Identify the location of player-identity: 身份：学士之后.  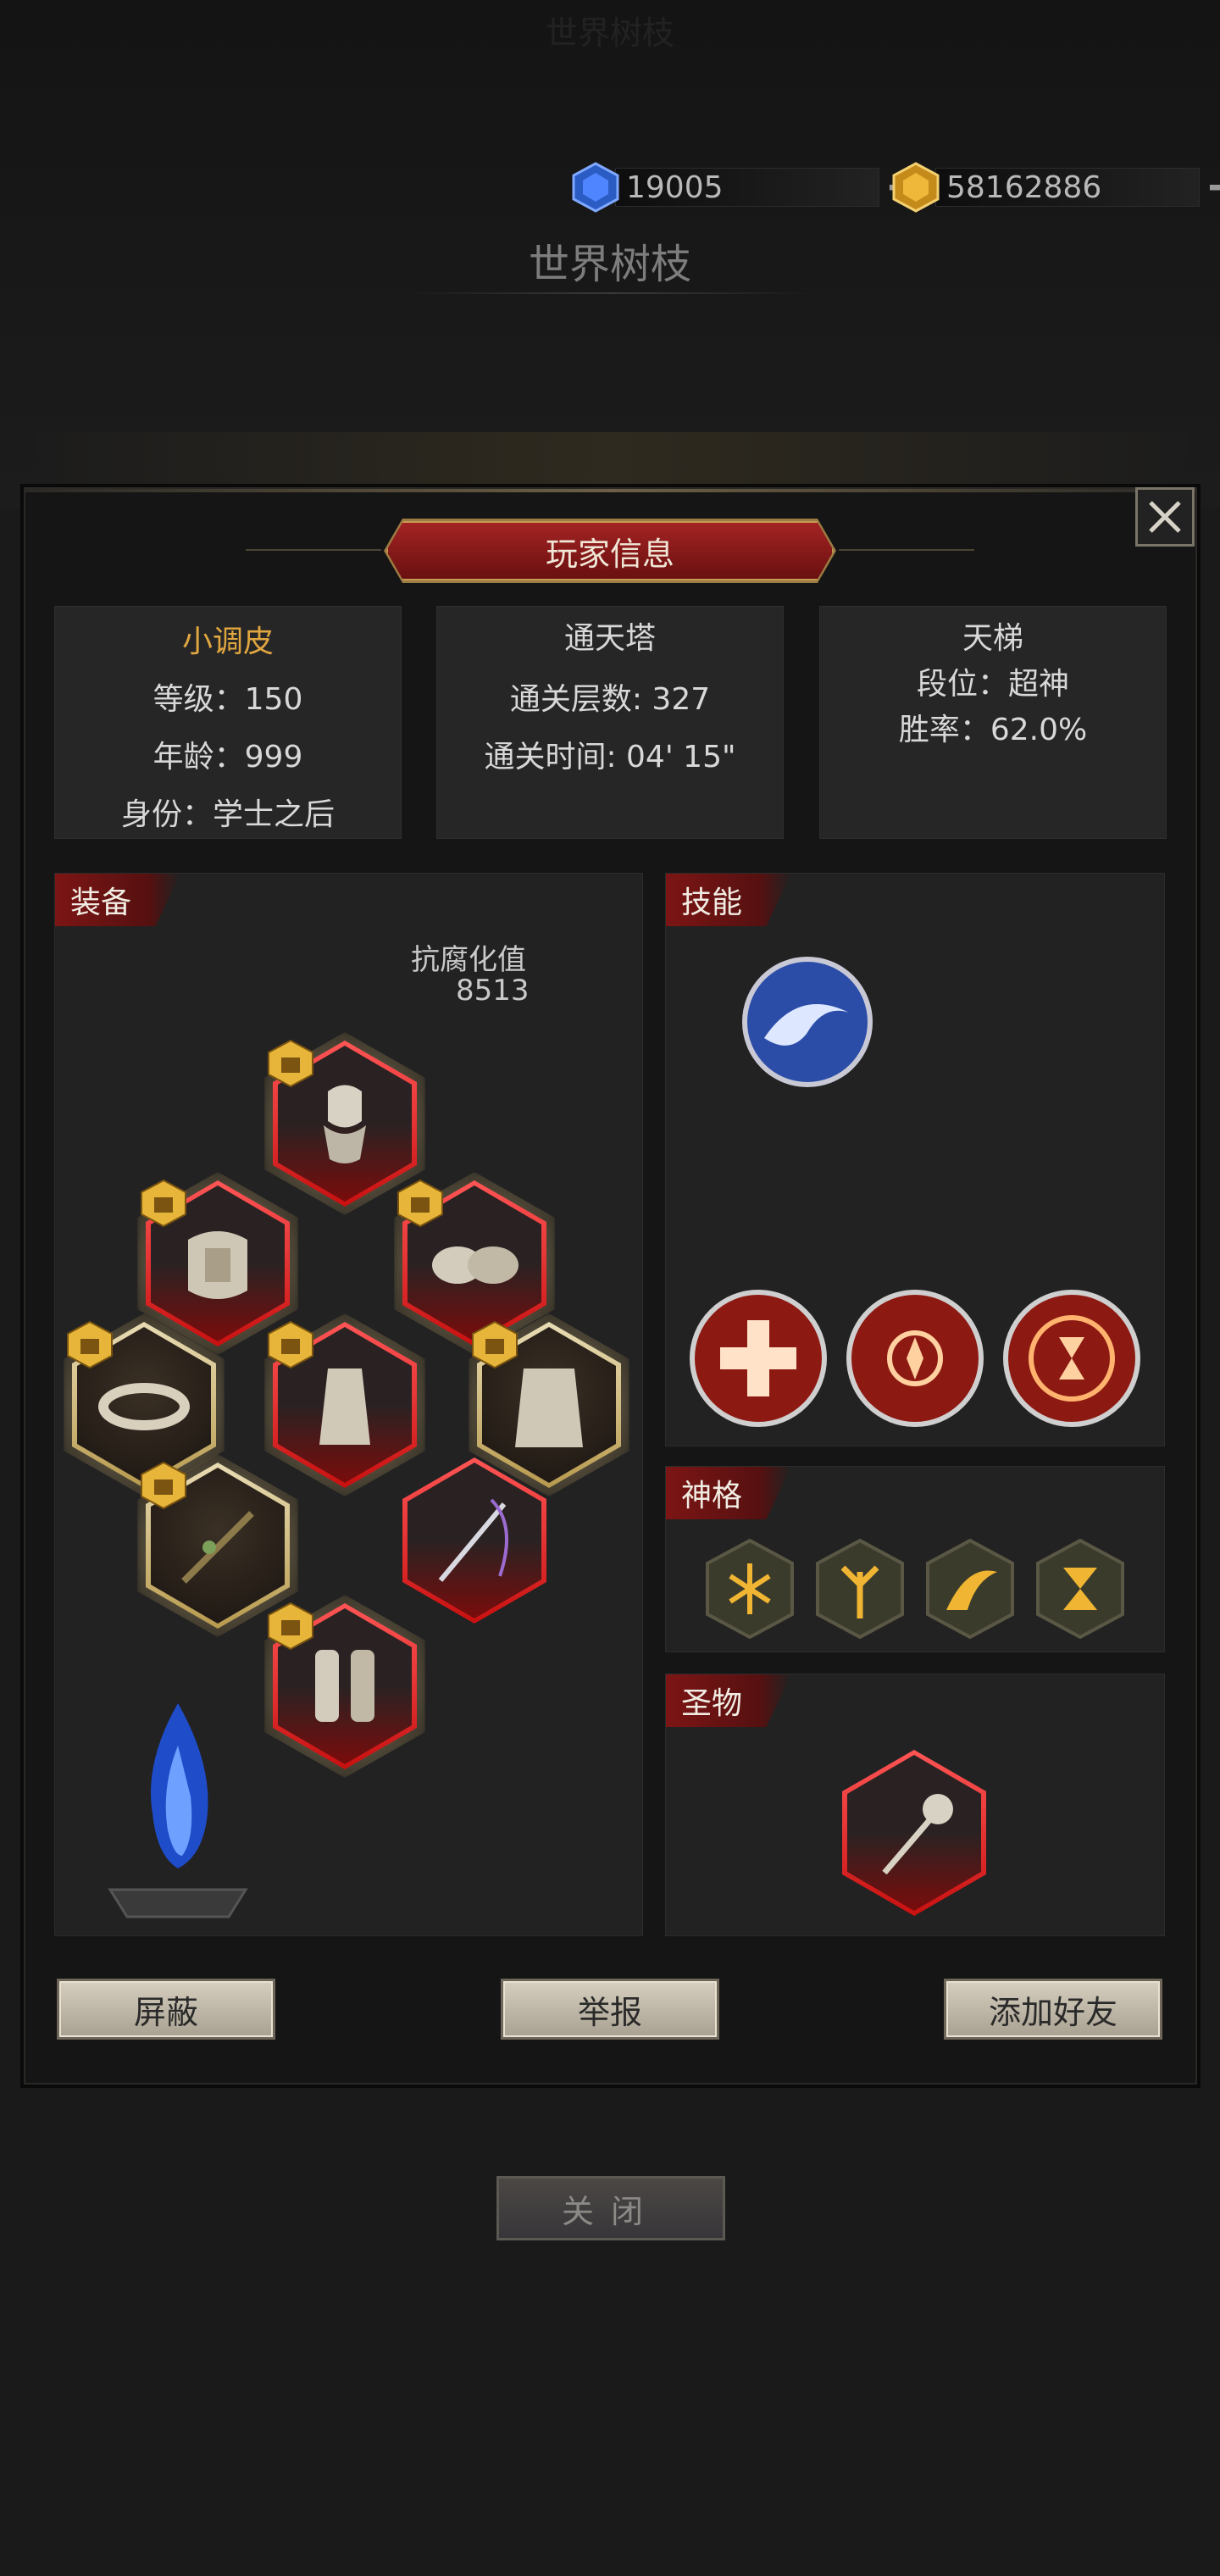
(227, 814).